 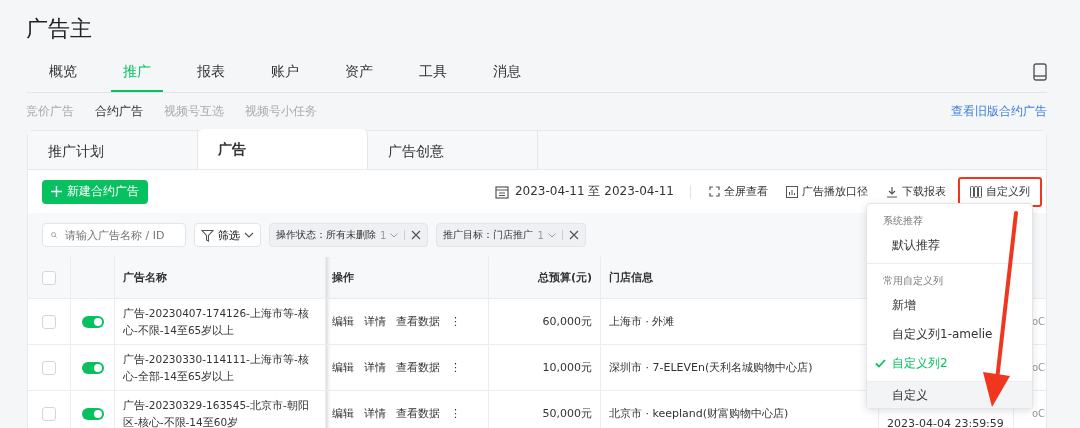 I want to click on page-title: 广告主, so click(x=59, y=28).